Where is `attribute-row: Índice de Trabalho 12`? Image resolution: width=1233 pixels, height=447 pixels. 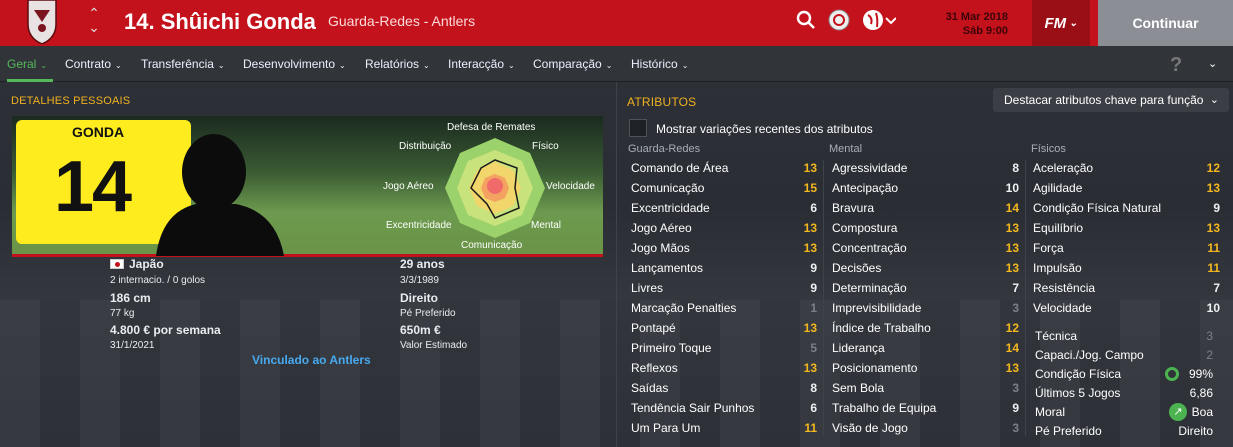
attribute-row: Índice de Trabalho 12 is located at coordinates (925, 328).